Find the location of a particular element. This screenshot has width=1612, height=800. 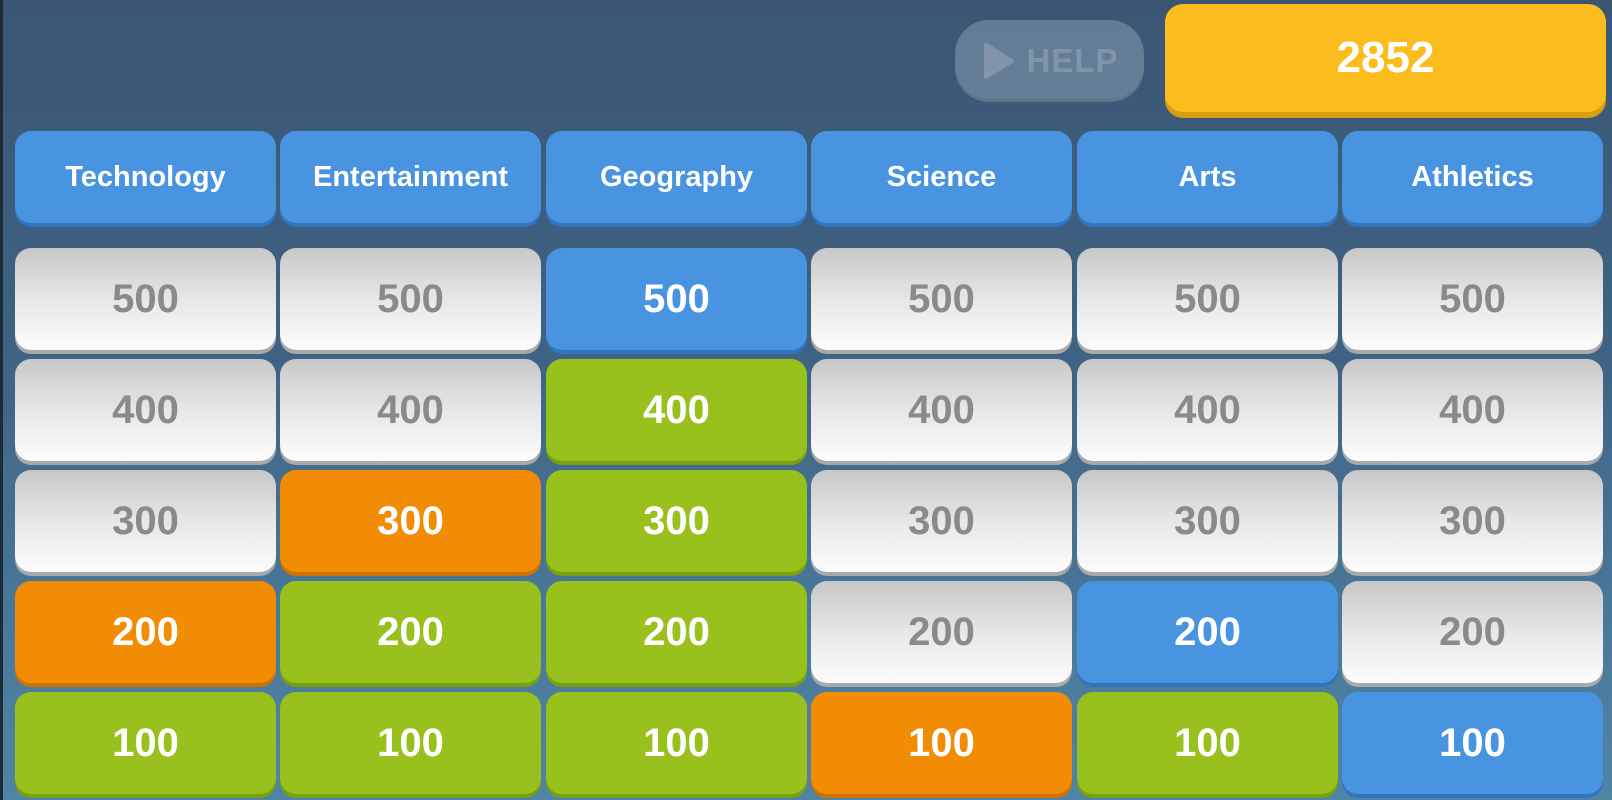

tile-athletics-300: 300 is located at coordinates (1472, 521).